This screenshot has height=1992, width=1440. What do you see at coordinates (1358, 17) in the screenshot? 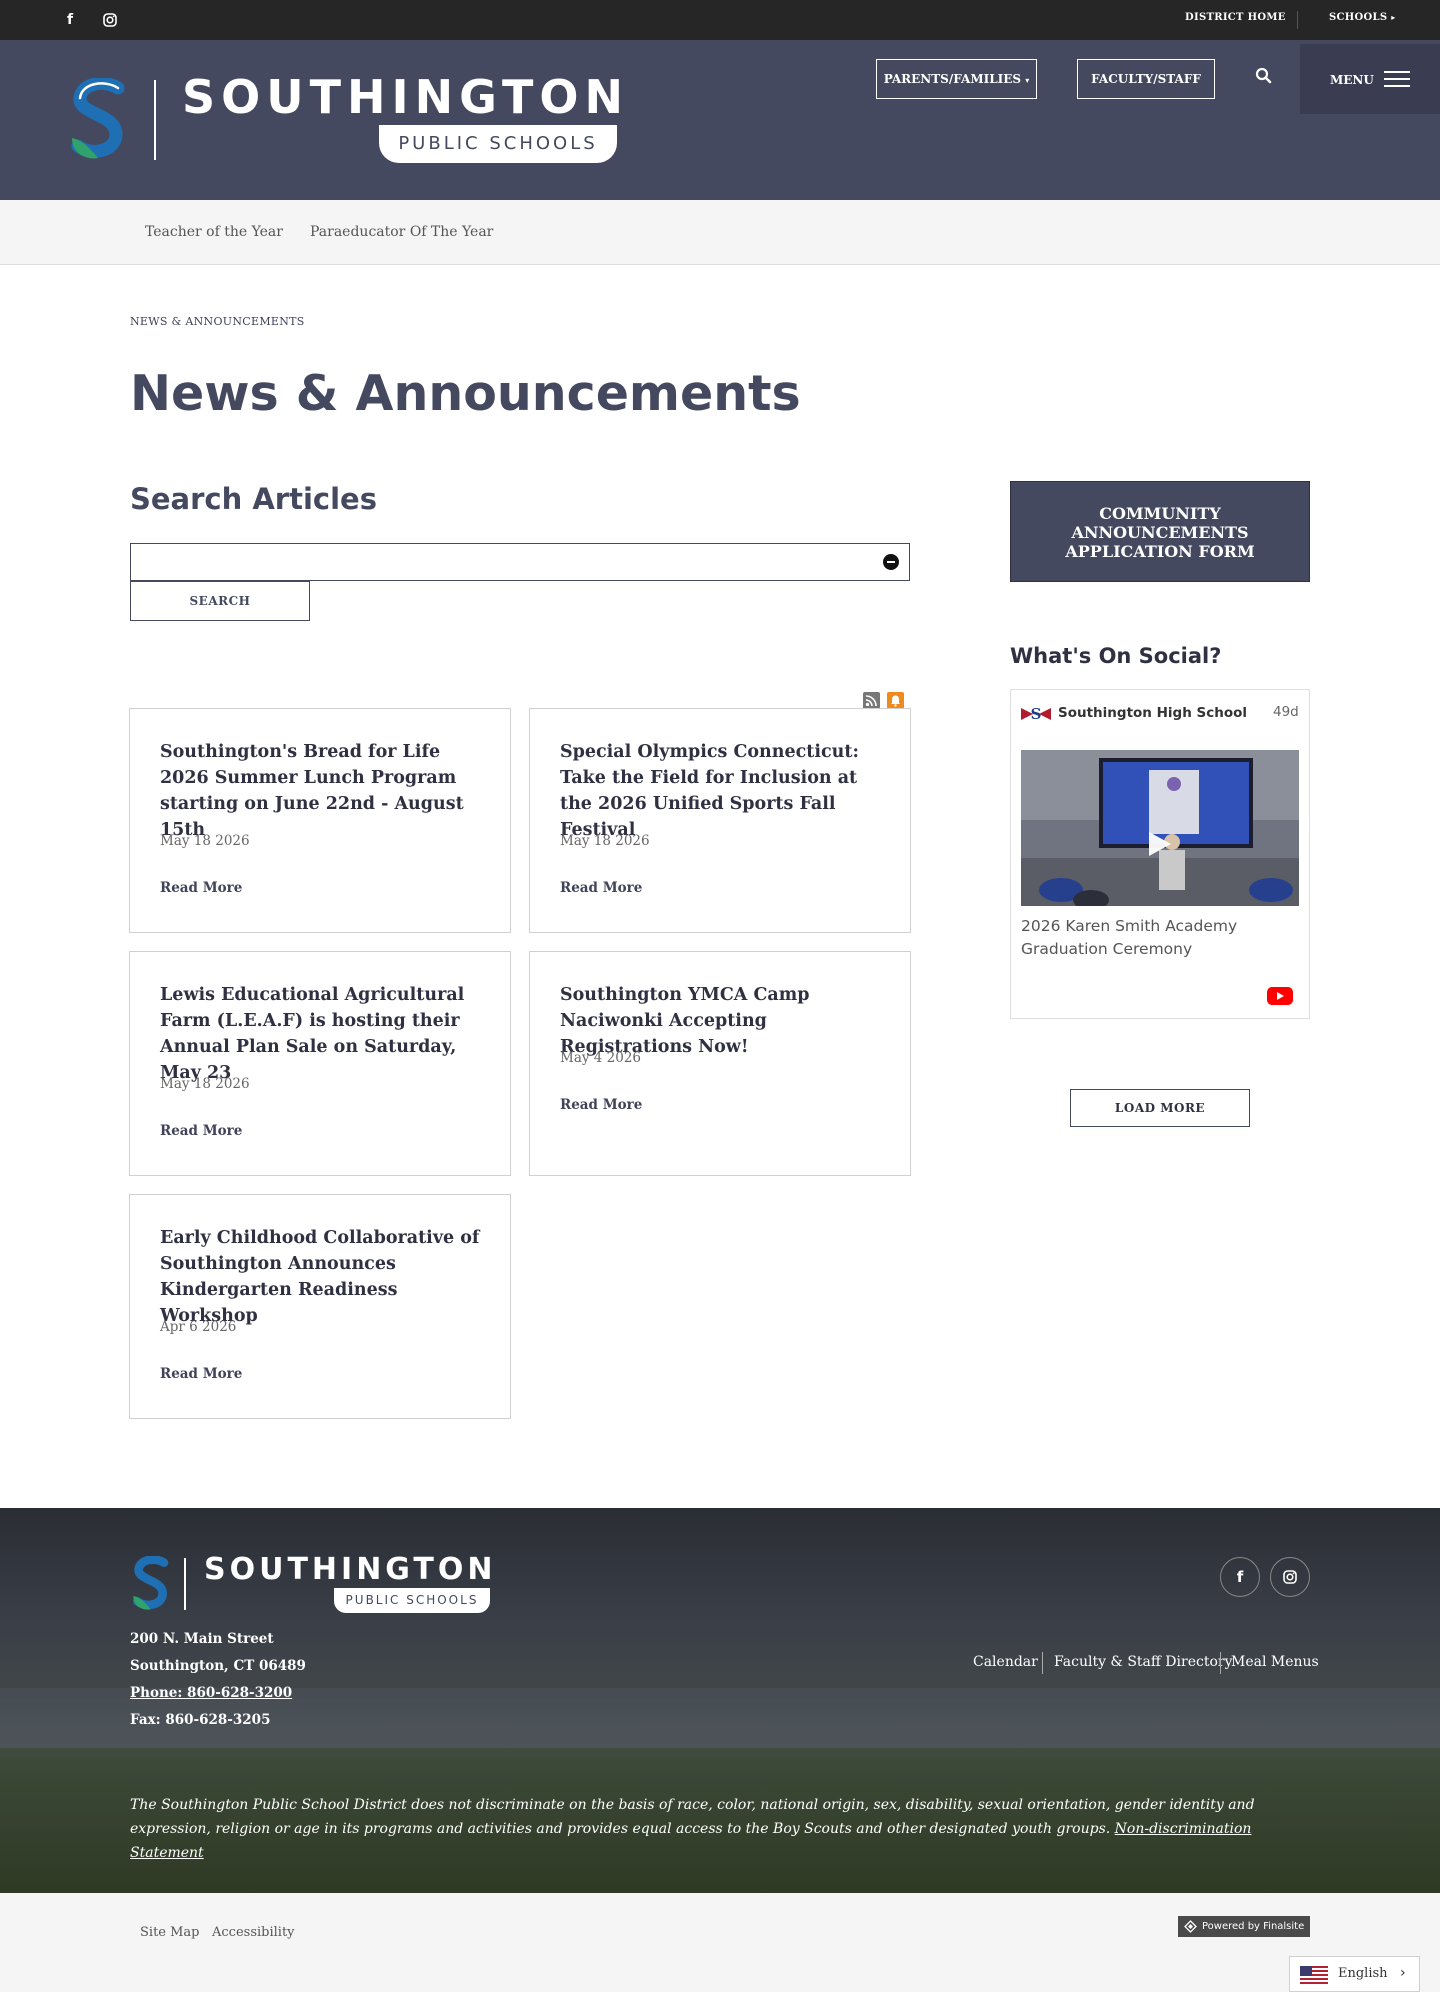
I see `schools-label: SCHOOLS` at bounding box center [1358, 17].